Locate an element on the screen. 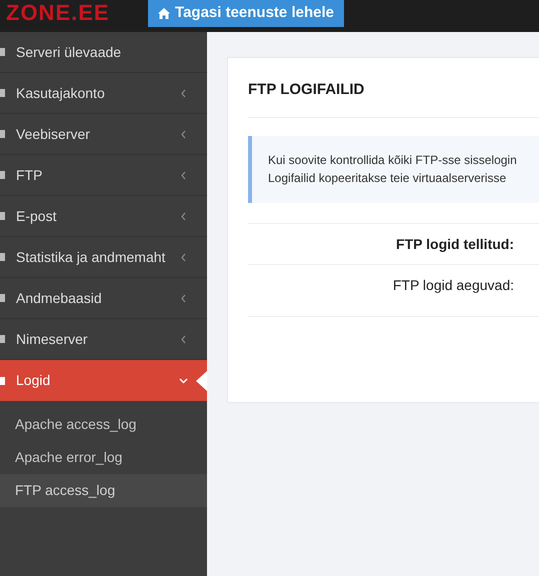 The width and height of the screenshot is (539, 576). field-label: FTP logid aeguvad: is located at coordinates (453, 285).